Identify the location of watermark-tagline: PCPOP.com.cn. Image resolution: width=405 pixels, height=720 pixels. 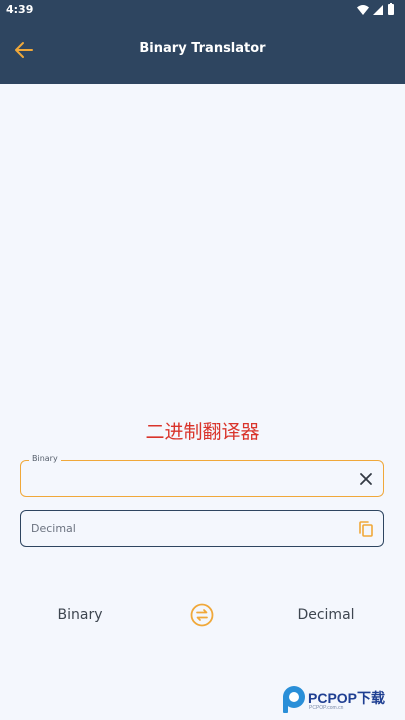
(326, 708).